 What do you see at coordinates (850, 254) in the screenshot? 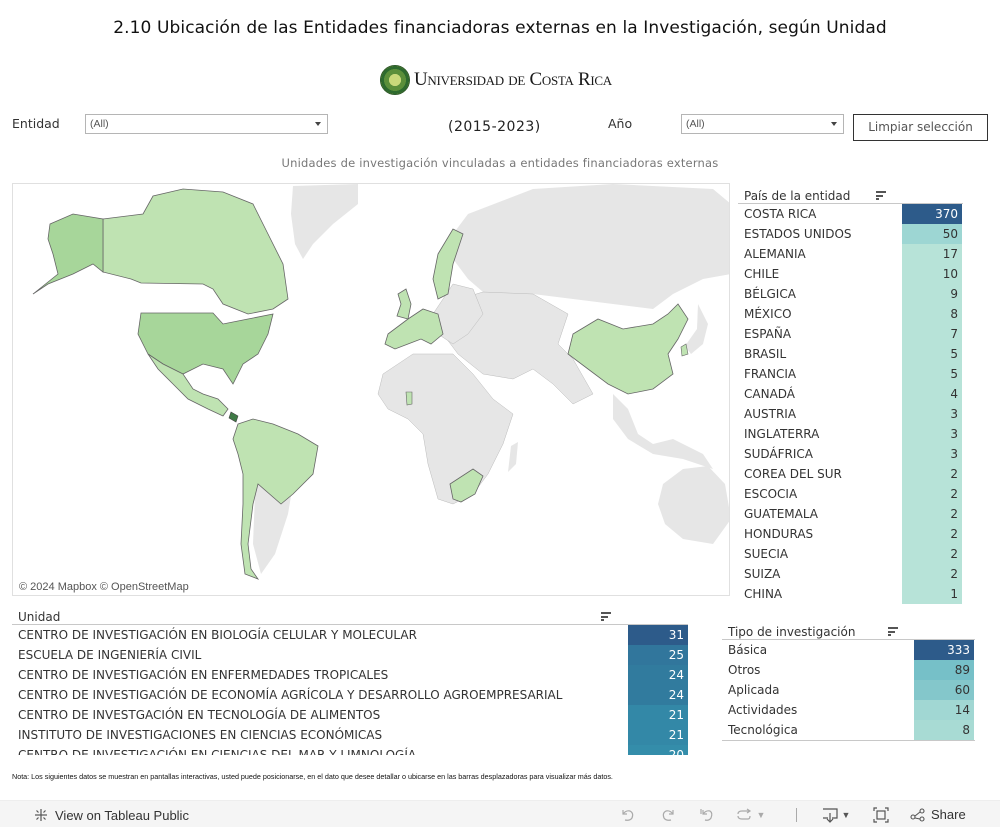
I see `table-row: ALEMANIA 17` at bounding box center [850, 254].